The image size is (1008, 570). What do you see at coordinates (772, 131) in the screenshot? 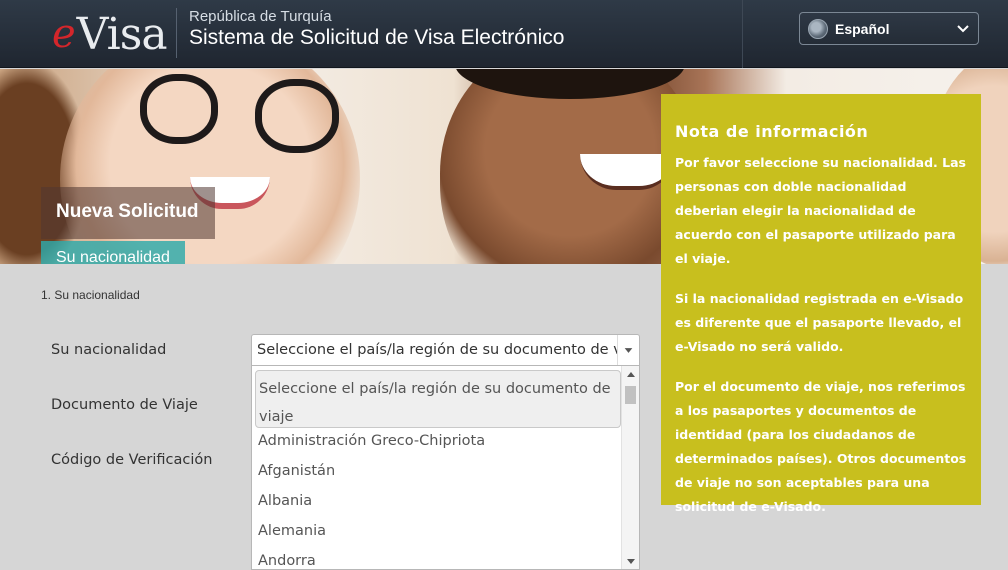
I see `info-note-title: Nota de información` at bounding box center [772, 131].